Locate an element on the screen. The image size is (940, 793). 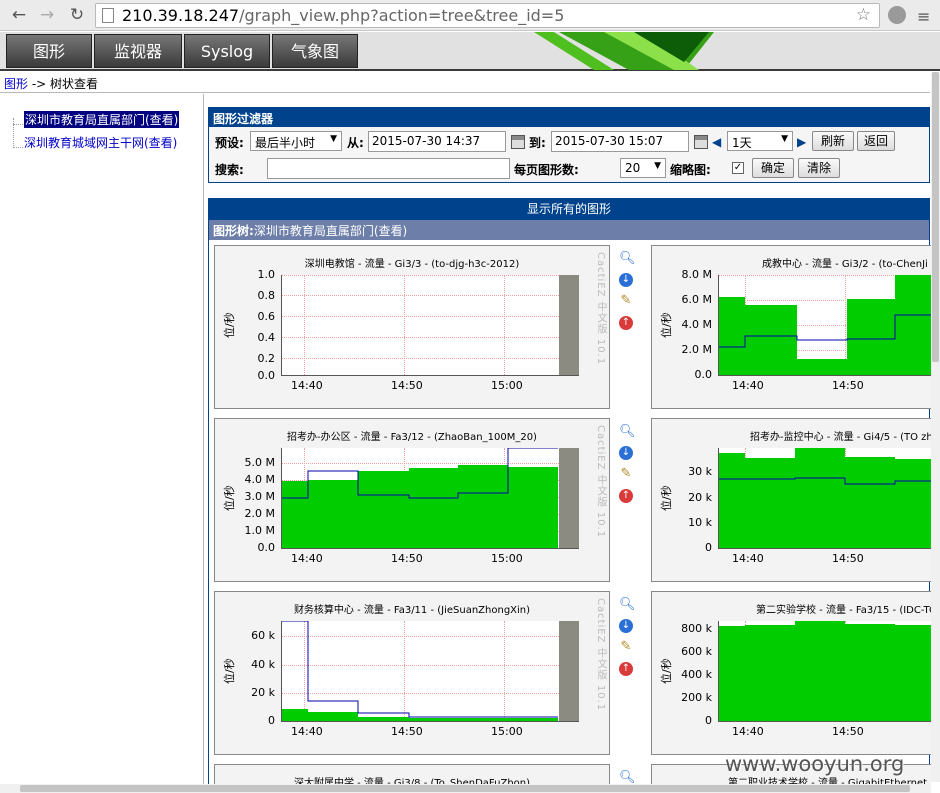
refresh-button: 刷新 is located at coordinates (833, 141).